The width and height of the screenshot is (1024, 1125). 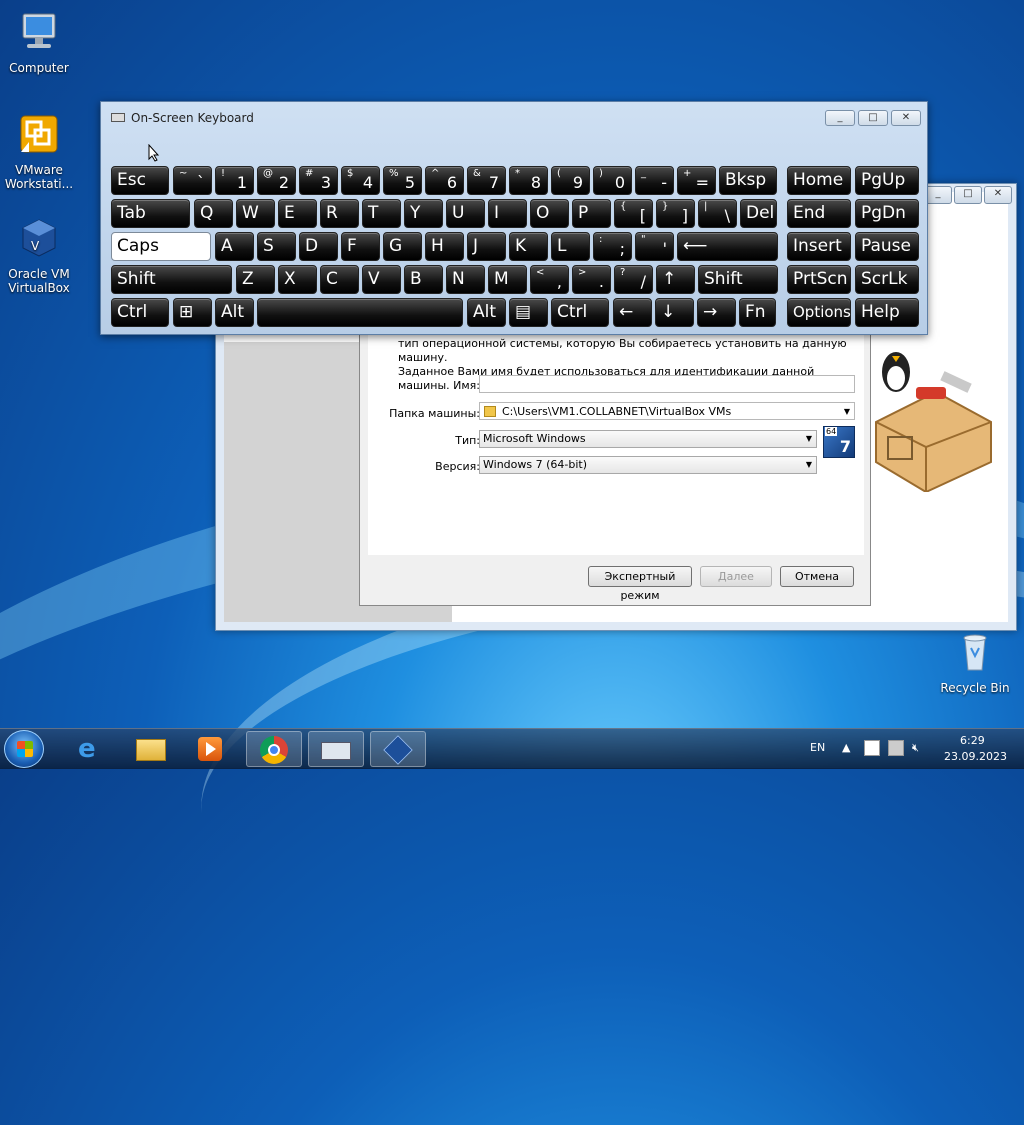 I want to click on start-button, so click(x=24, y=749).